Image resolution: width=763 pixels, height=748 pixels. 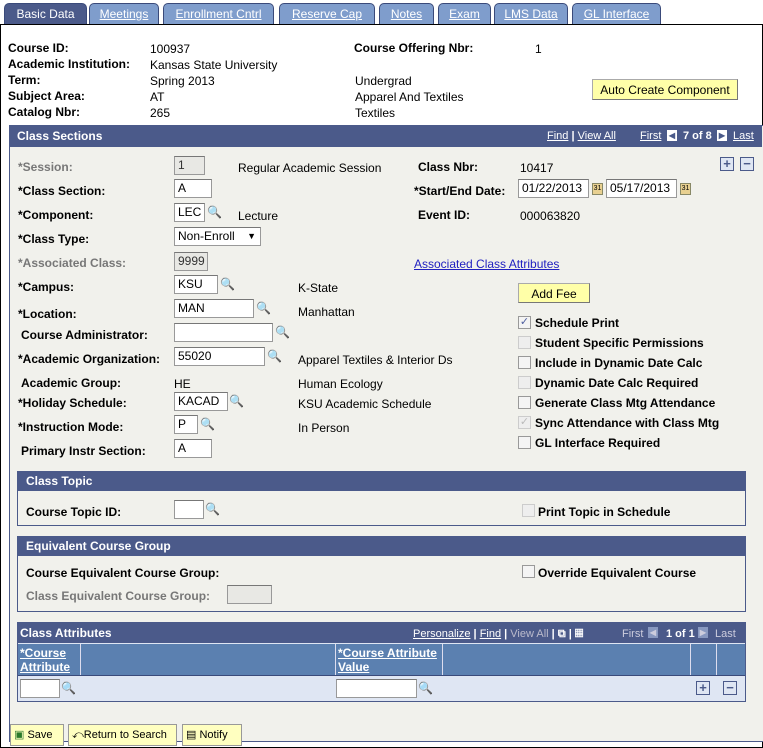 What do you see at coordinates (47, 314) in the screenshot?
I see `location-label: *Location:` at bounding box center [47, 314].